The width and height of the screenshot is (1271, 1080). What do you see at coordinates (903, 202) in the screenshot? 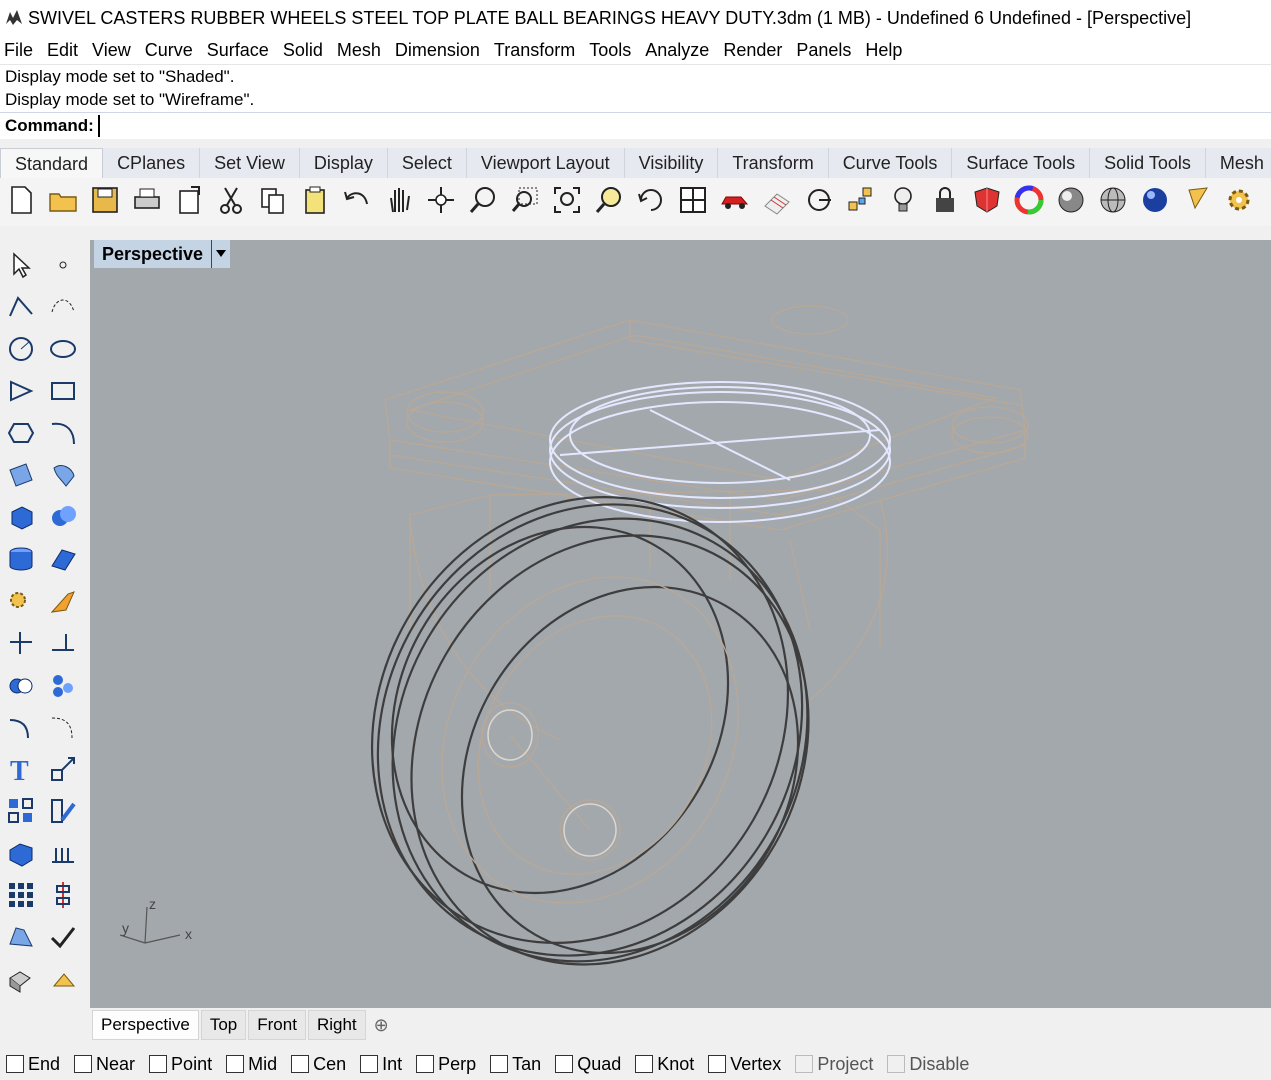
I see `light-bulb-button` at bounding box center [903, 202].